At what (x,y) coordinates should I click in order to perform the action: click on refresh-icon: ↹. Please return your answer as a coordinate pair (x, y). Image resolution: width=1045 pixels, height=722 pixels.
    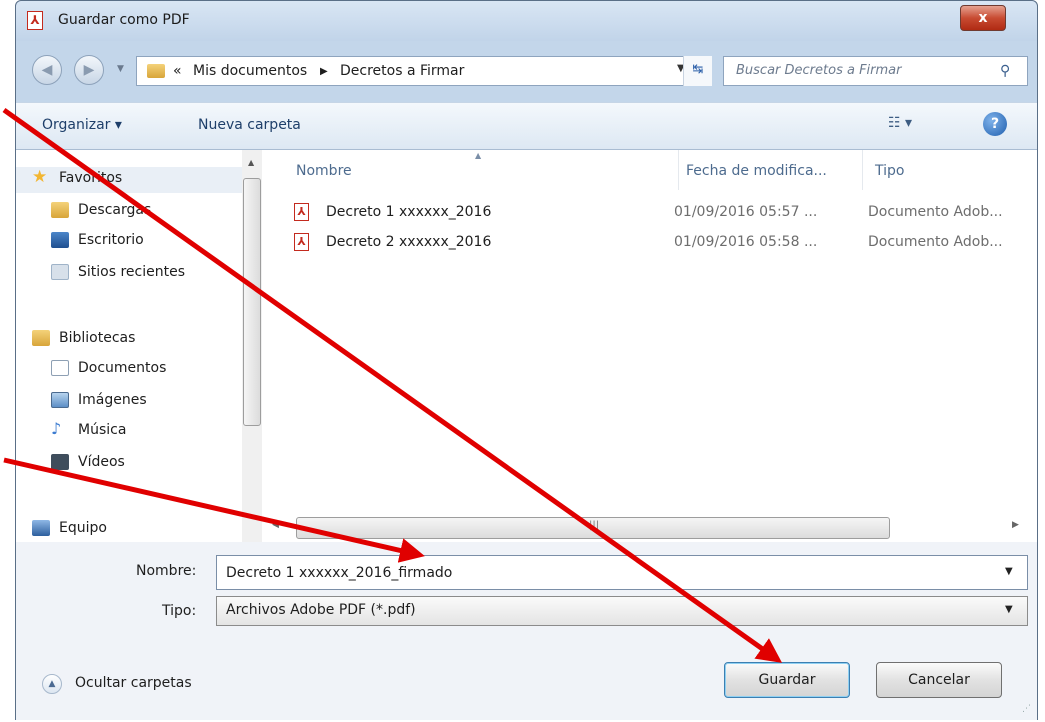
    Looking at the image, I should click on (698, 69).